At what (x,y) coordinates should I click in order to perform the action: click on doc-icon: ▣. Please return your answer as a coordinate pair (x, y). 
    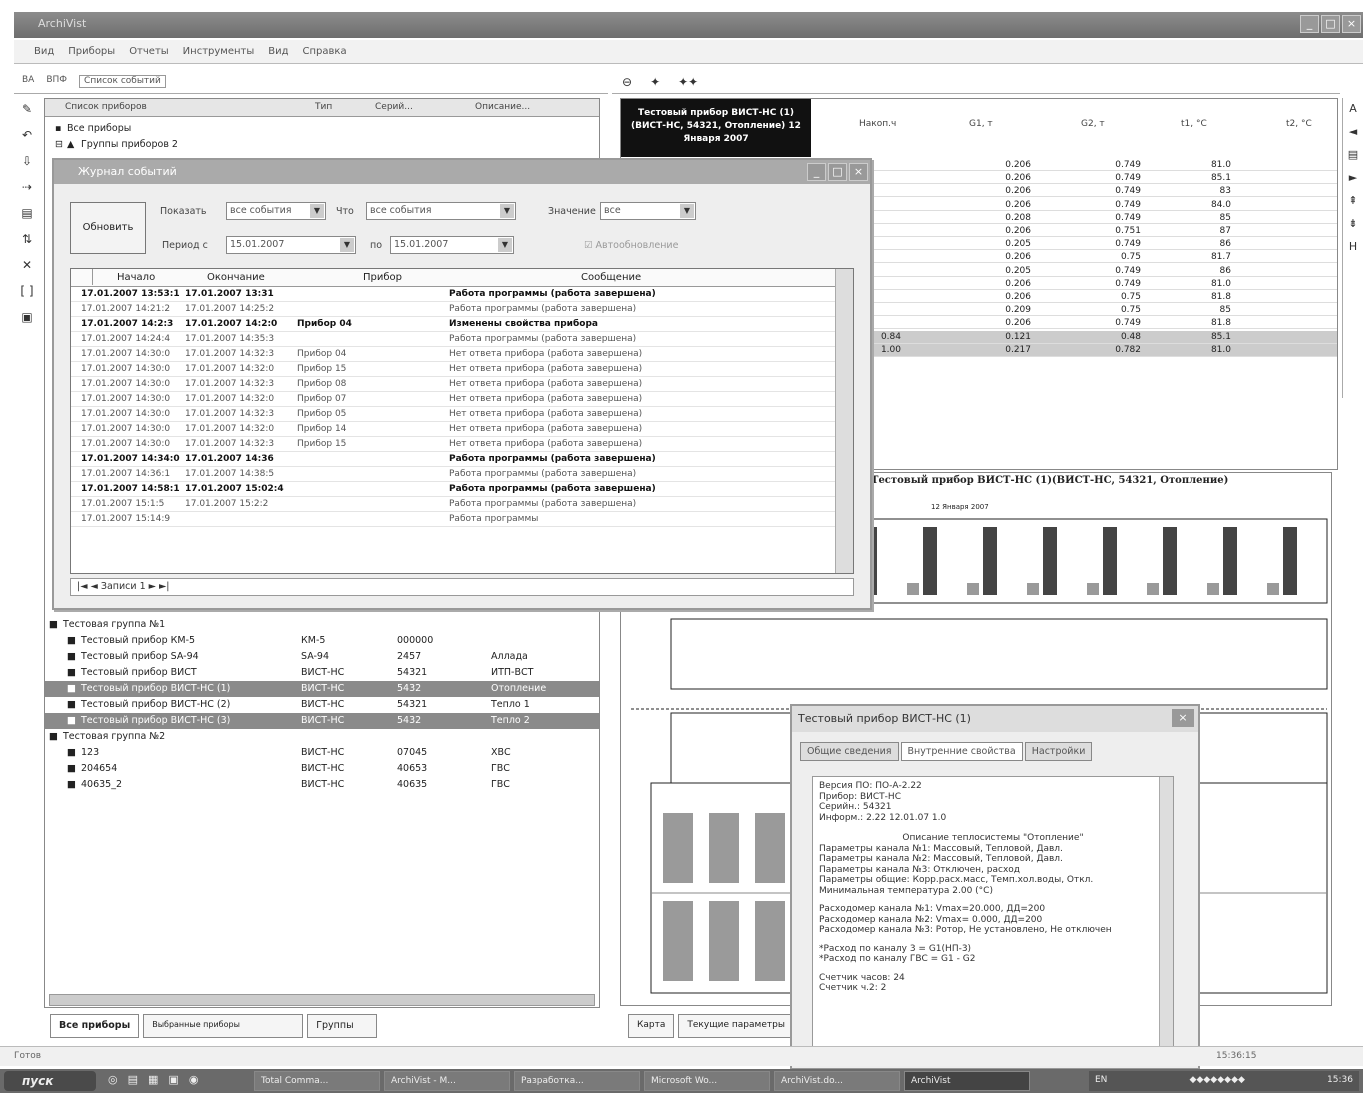
    Looking at the image, I should click on (173, 1081).